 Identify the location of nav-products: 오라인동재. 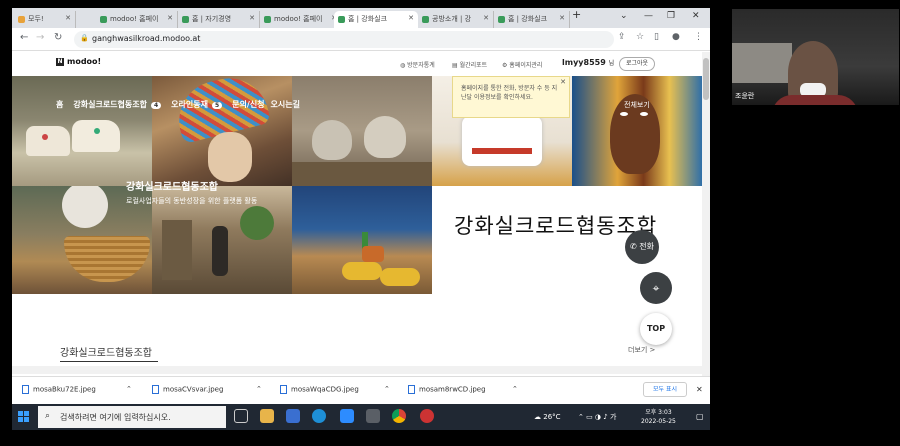
(189, 104).